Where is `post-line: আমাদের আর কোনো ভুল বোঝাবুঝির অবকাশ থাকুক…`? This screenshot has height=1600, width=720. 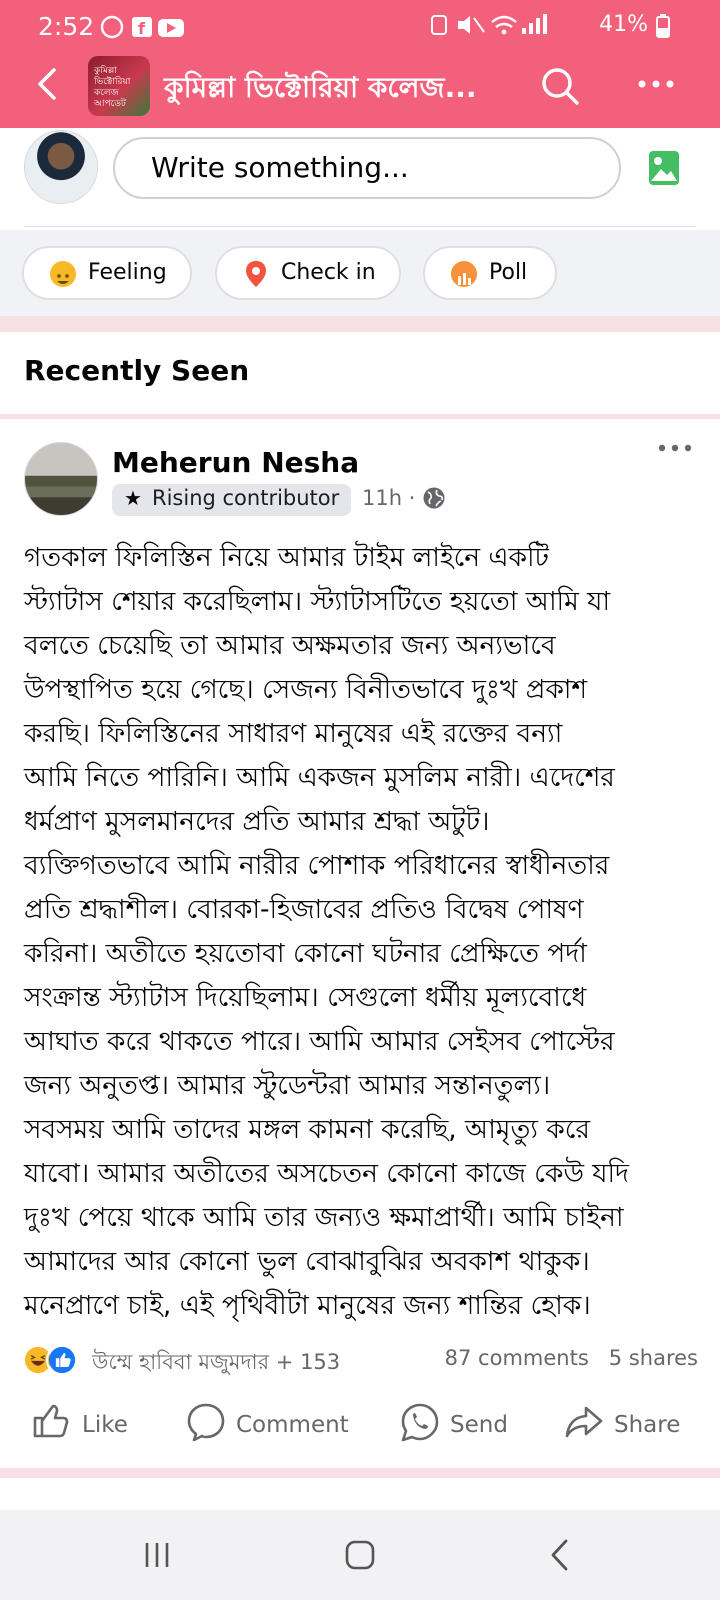
post-line: আমাদের আর কোনো ভুল বোঝাবুঝির অবকাশ থাকুক… is located at coordinates (307, 1261).